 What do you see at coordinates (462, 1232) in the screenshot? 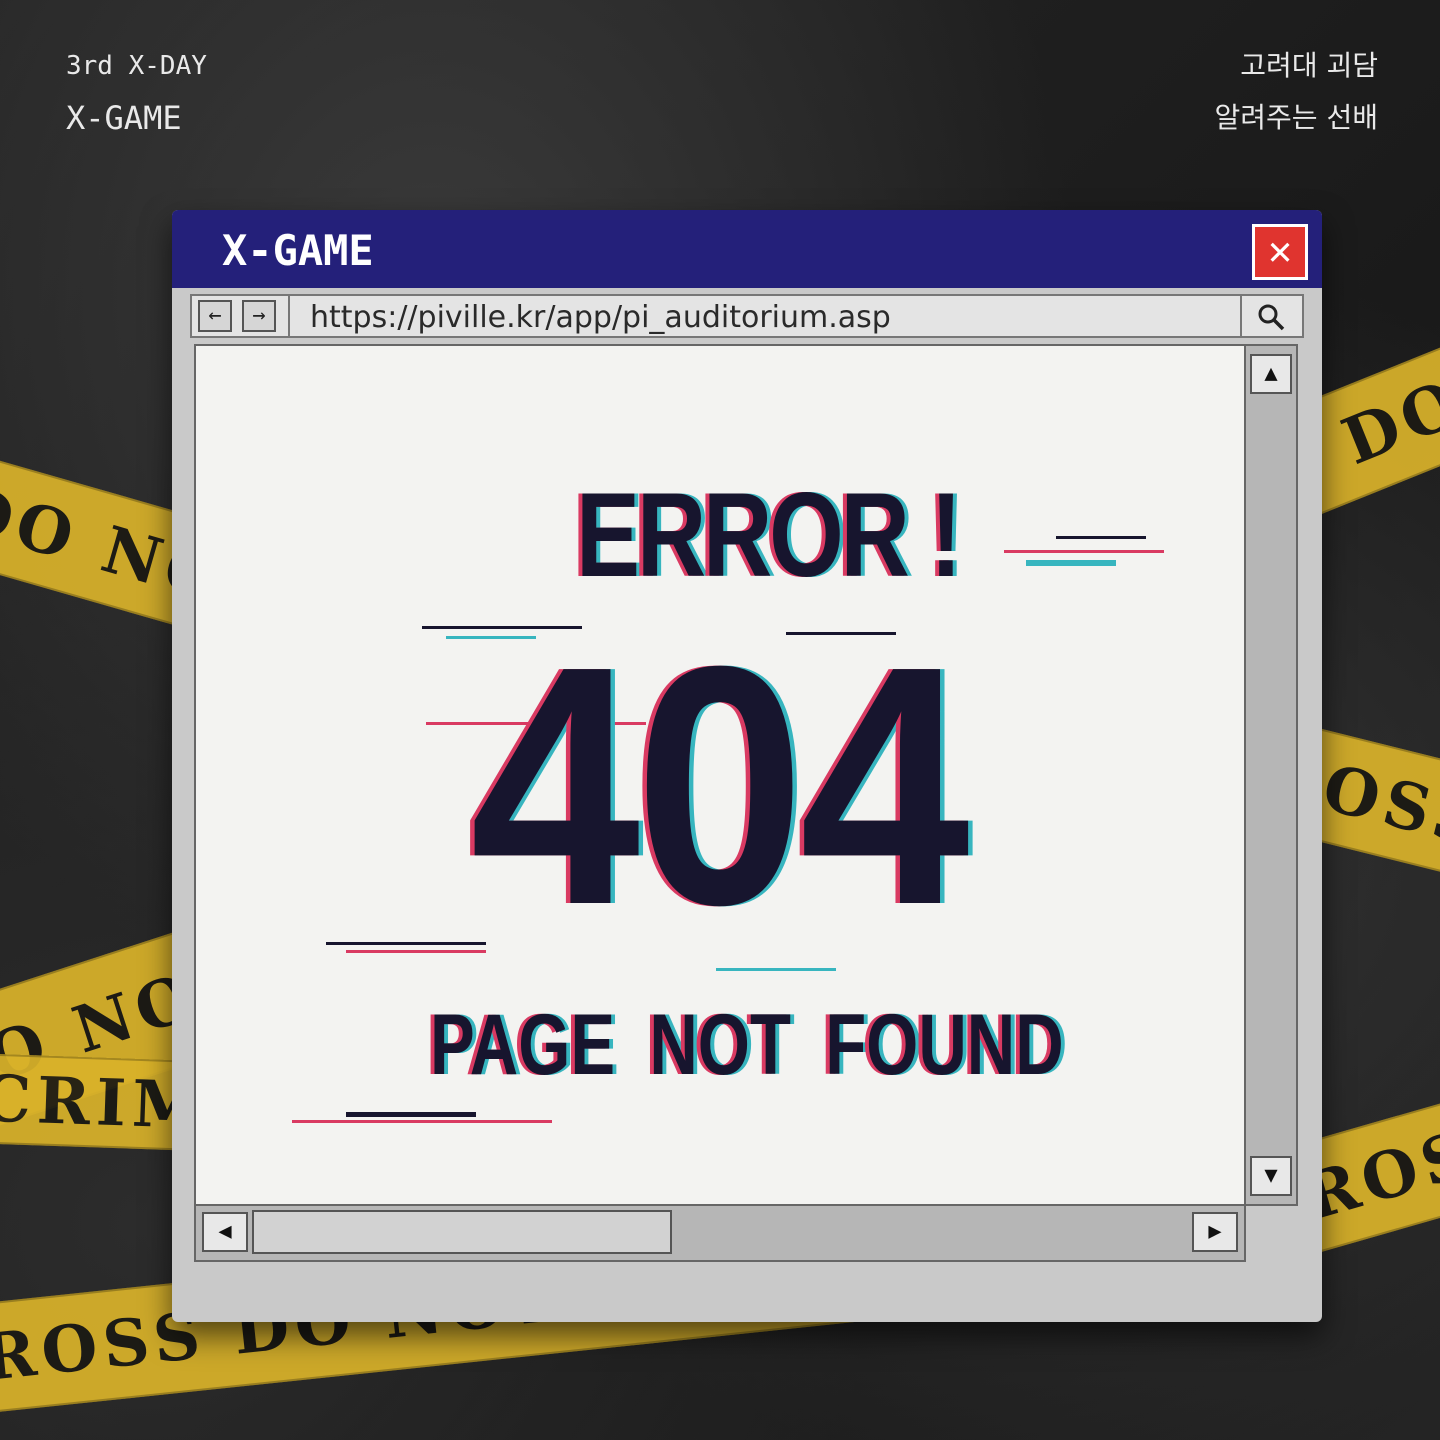
I see `scroll-thumb` at bounding box center [462, 1232].